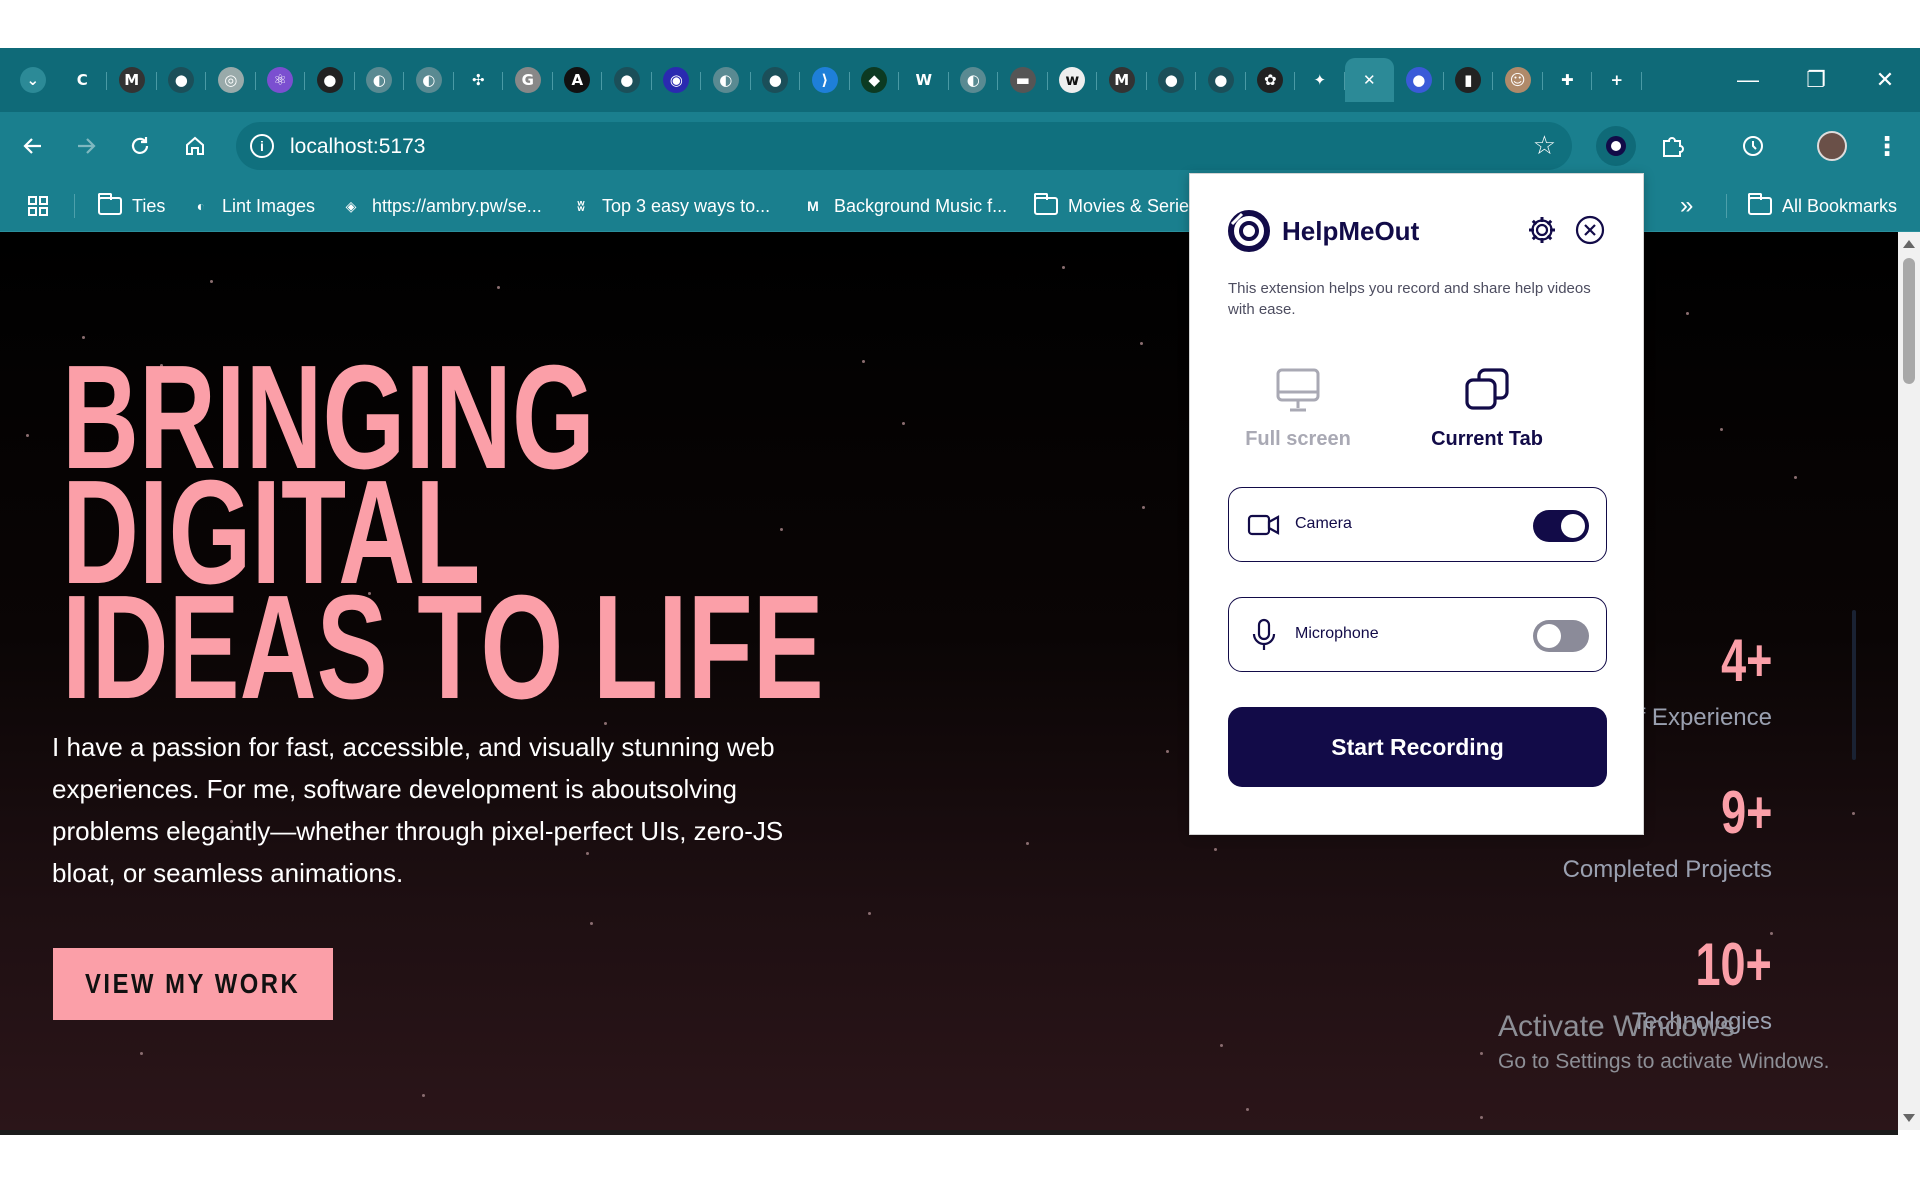  I want to click on minimize-icon: —, so click(1748, 80).